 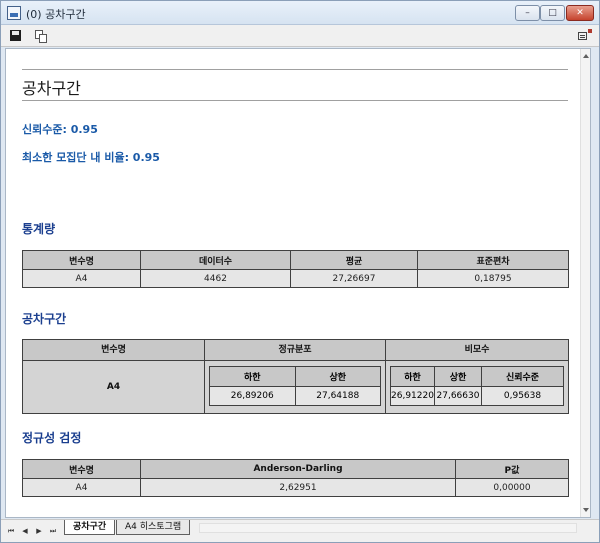 I want to click on confidence-level-text: 신뢰수준: 0.95, so click(x=60, y=129).